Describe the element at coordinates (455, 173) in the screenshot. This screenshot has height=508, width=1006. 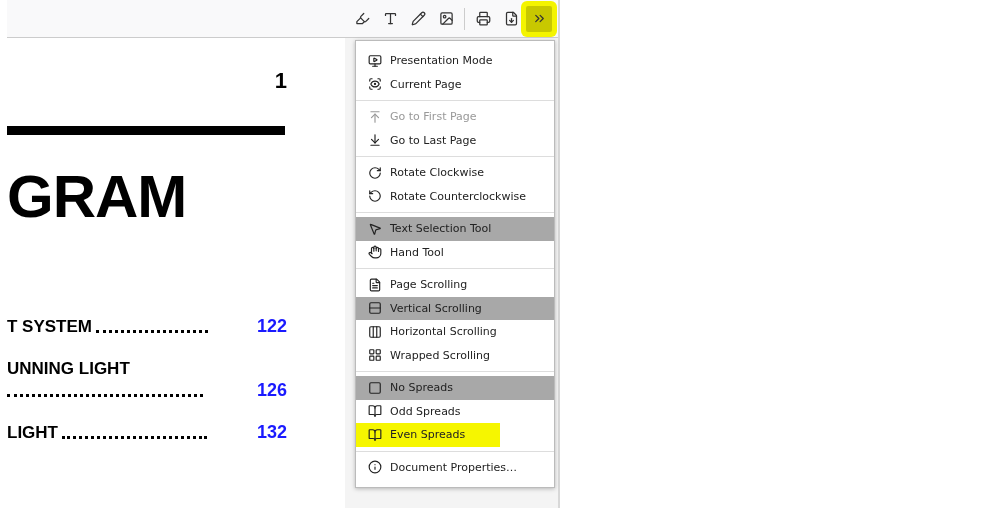
I see `menu-item: Rotate Clockwise` at that location.